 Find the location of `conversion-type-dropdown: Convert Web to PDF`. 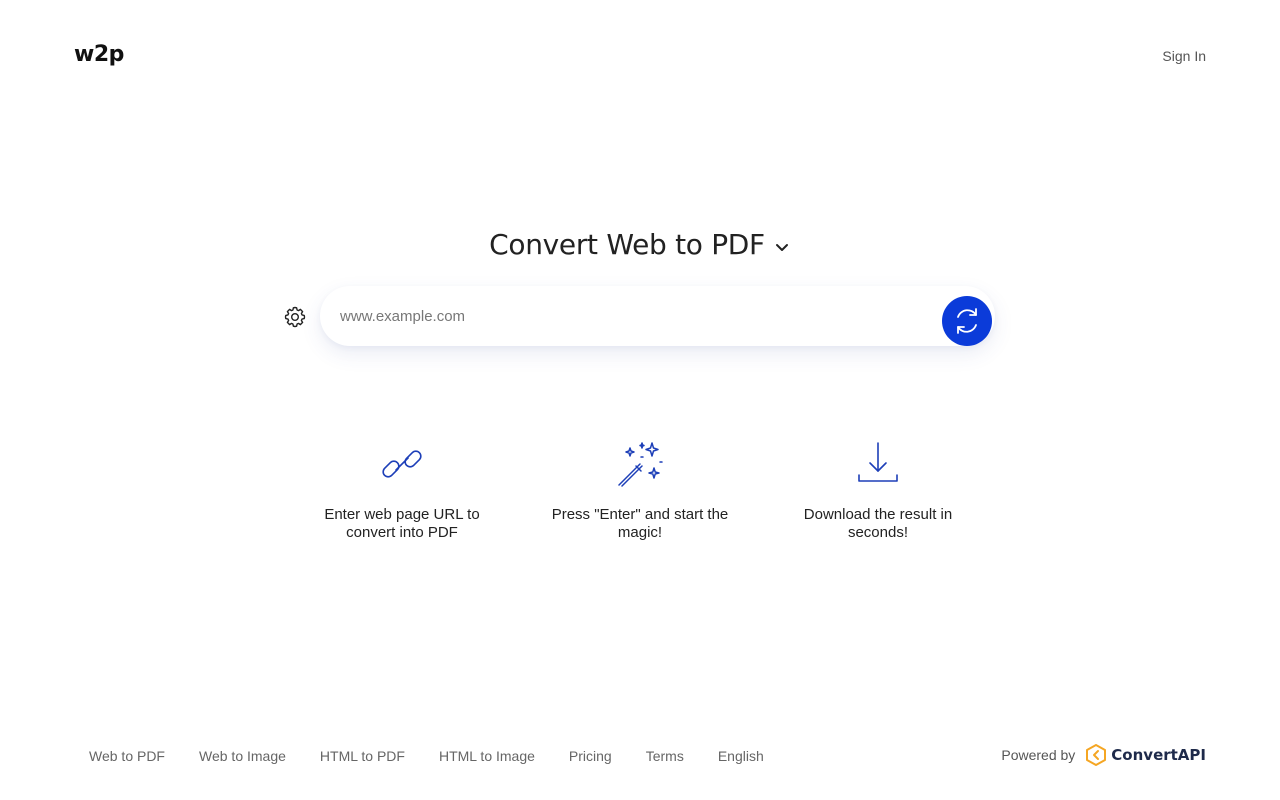

conversion-type-dropdown: Convert Web to PDF is located at coordinates (640, 244).